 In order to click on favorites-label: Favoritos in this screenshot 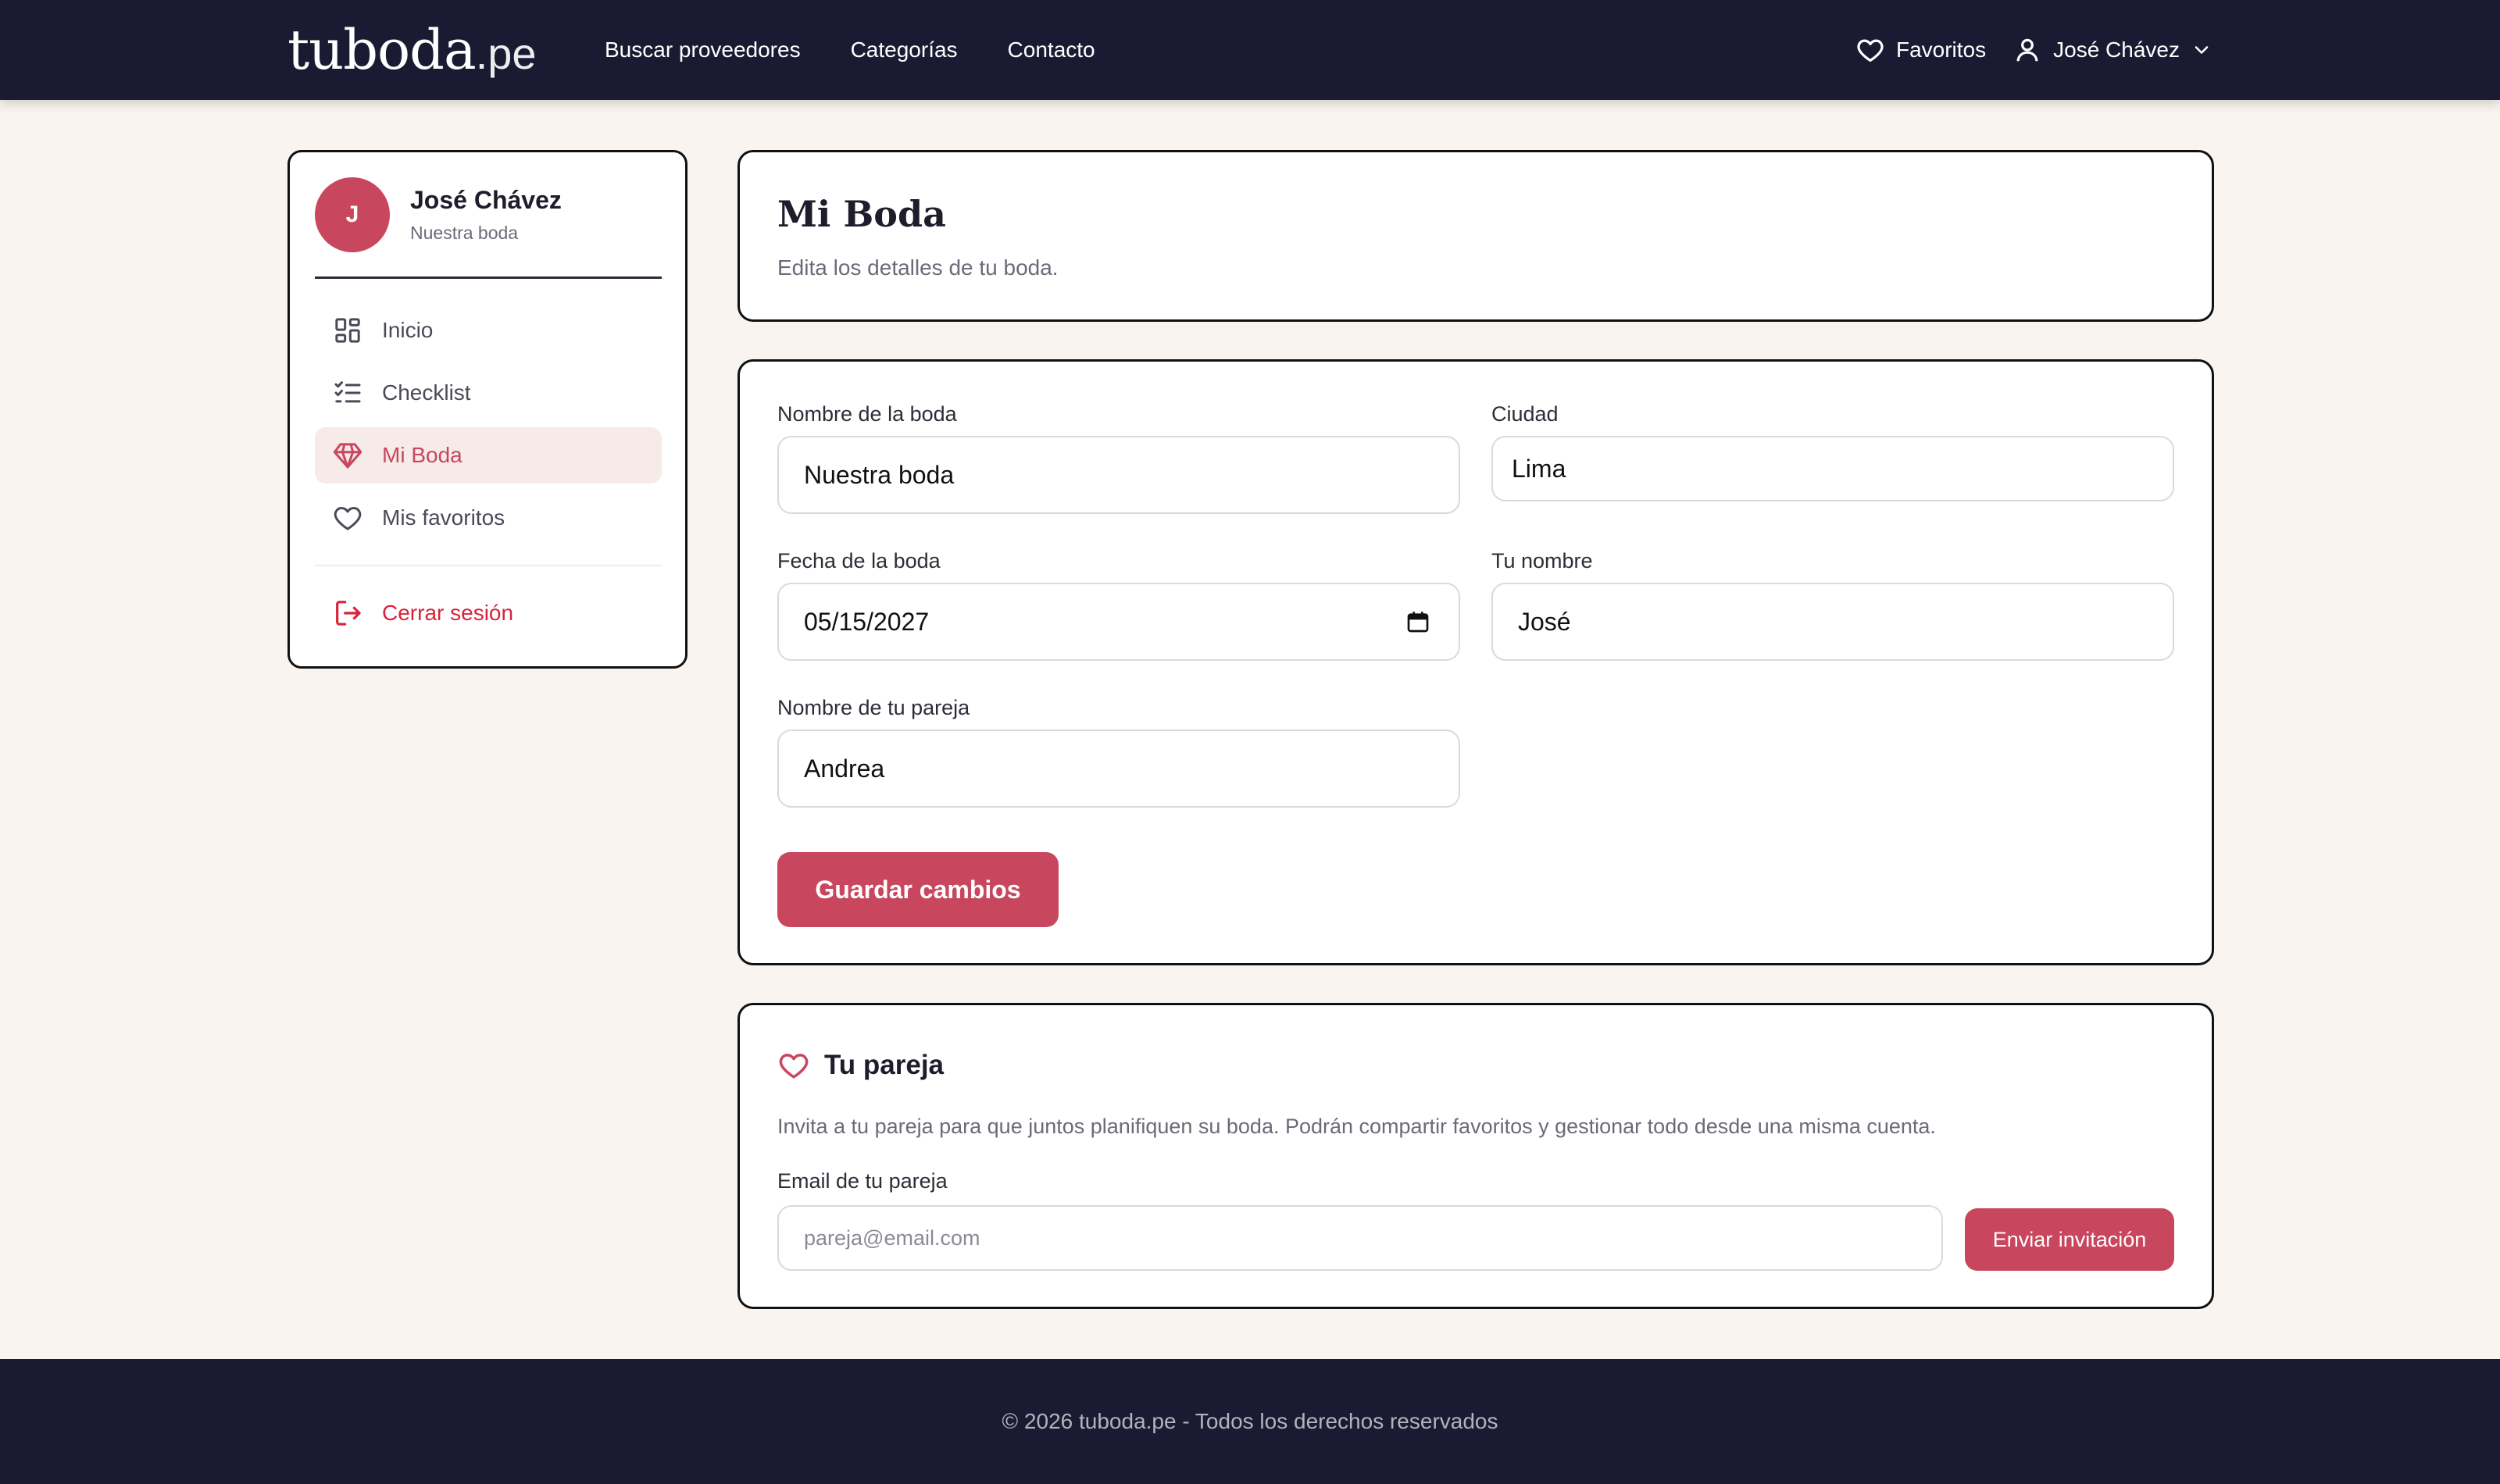, I will do `click(1941, 49)`.